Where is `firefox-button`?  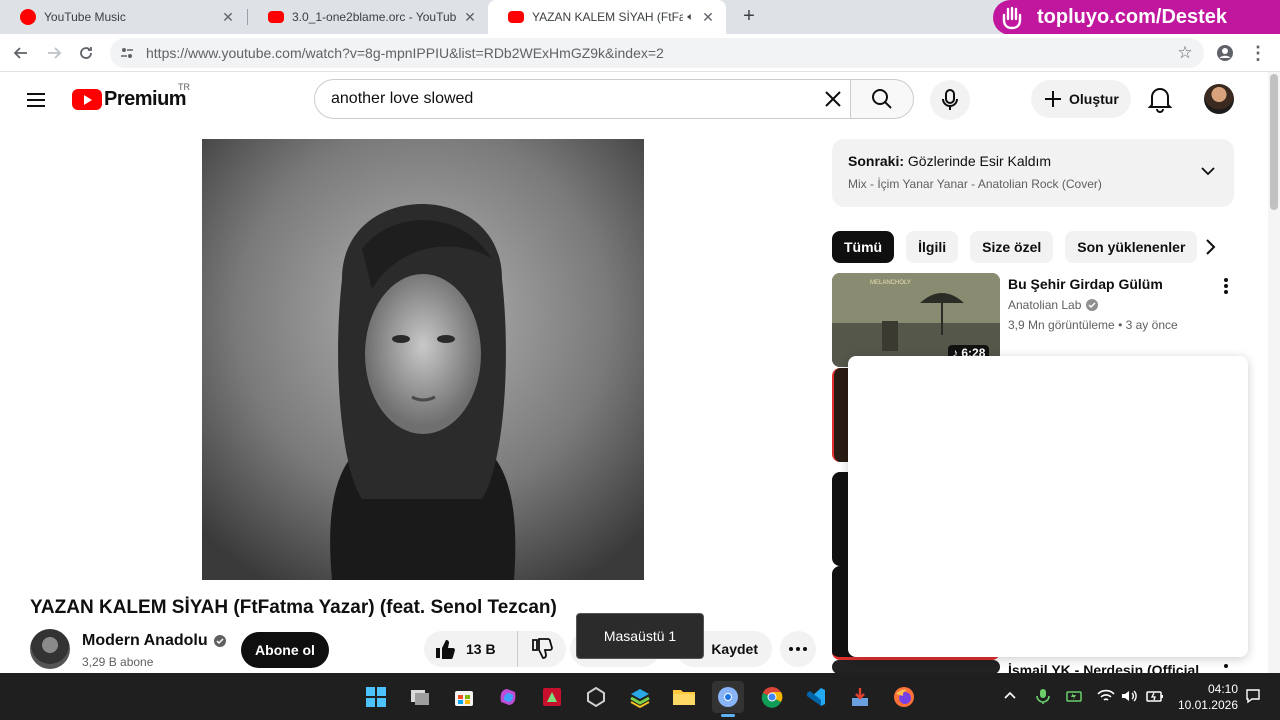 firefox-button is located at coordinates (904, 697).